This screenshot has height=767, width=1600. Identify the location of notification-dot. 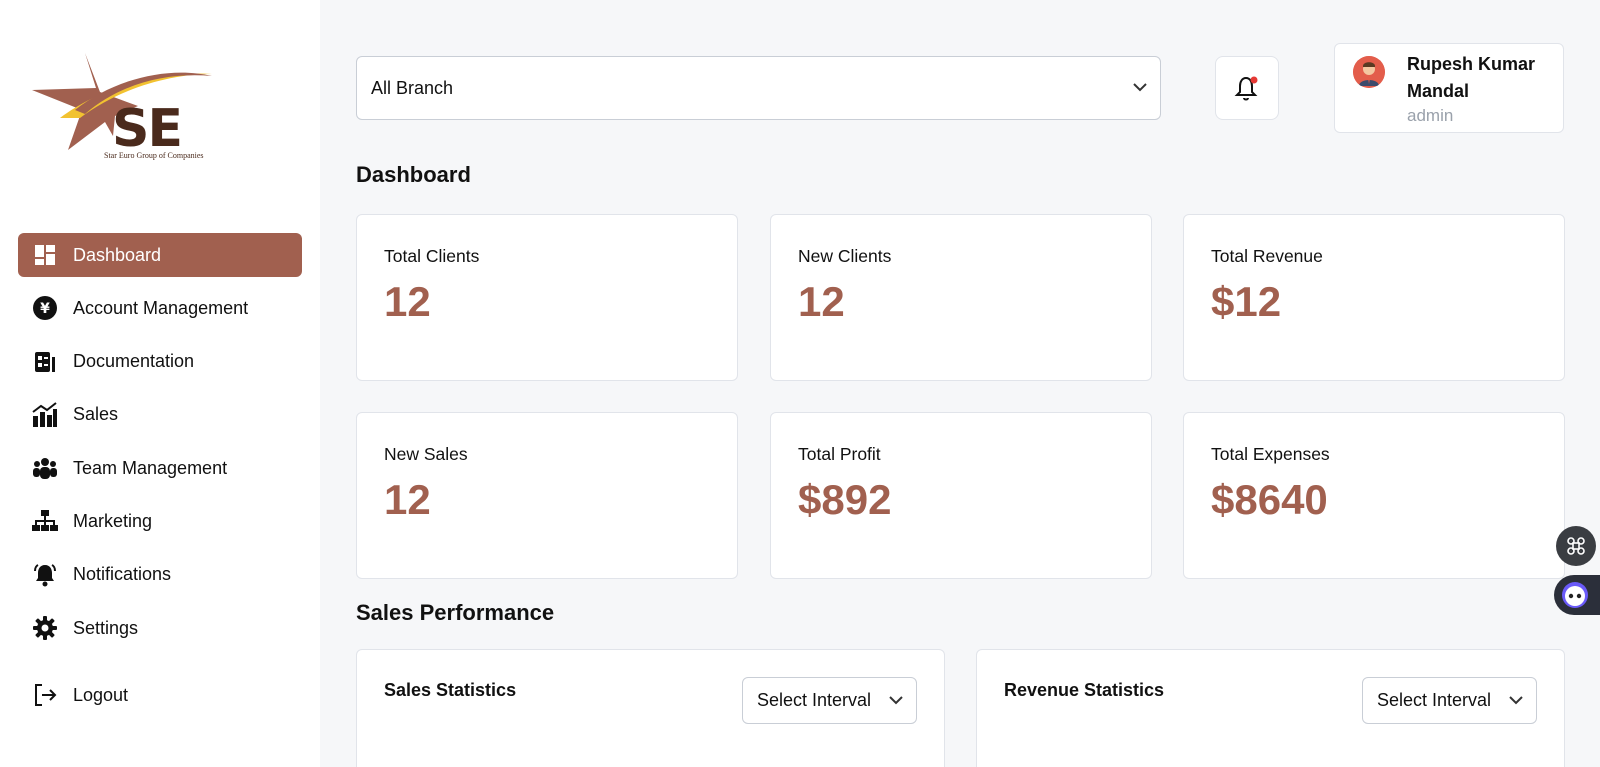
(1254, 80).